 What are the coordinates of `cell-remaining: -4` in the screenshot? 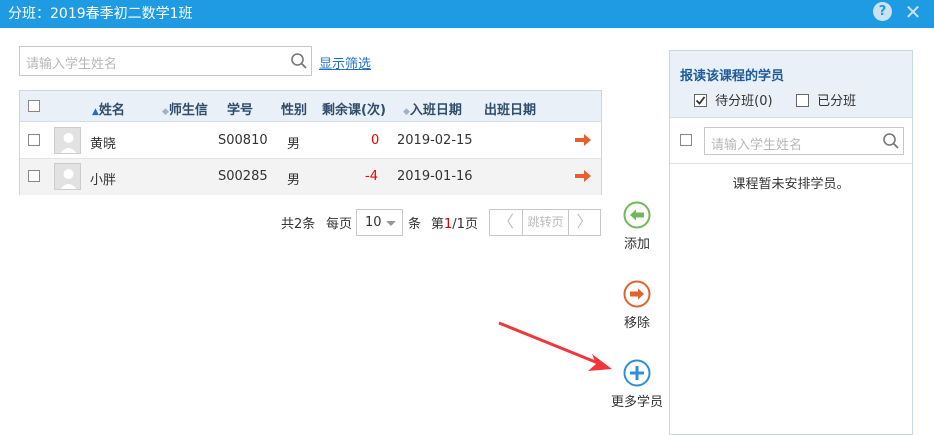 It's located at (371, 176).